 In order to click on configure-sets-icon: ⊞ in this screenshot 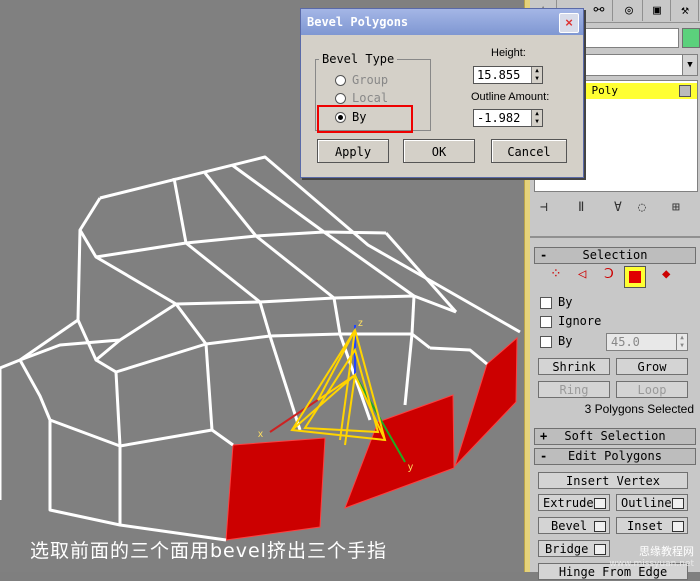, I will do `click(676, 207)`.